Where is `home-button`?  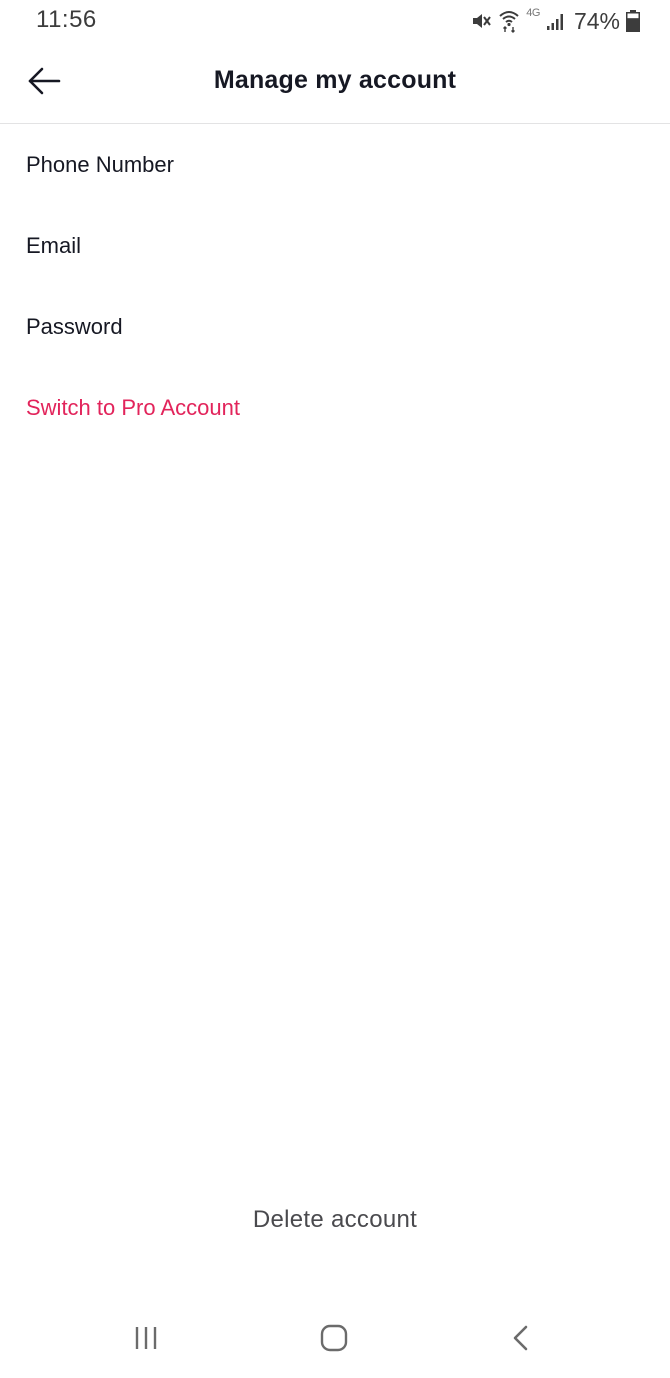
home-button is located at coordinates (334, 1340).